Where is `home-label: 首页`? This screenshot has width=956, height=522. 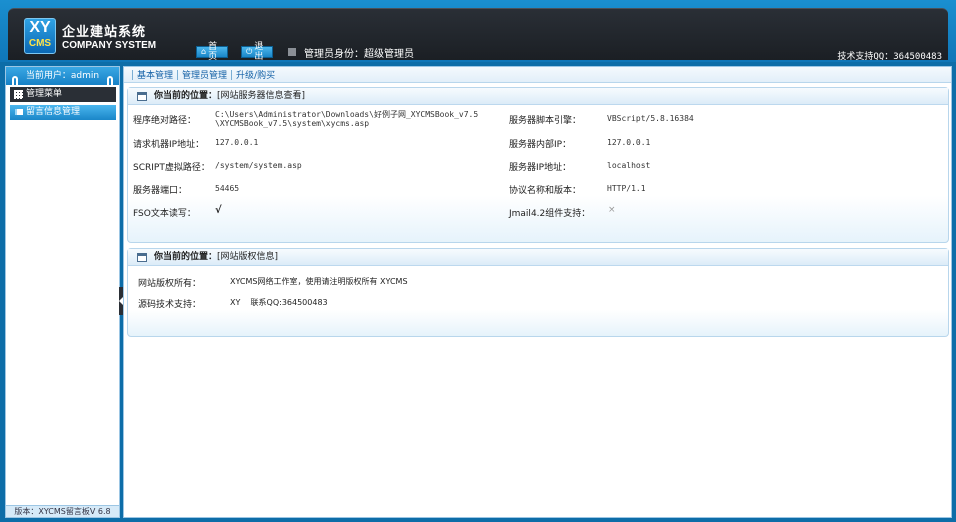
home-label: 首页 is located at coordinates (213, 52).